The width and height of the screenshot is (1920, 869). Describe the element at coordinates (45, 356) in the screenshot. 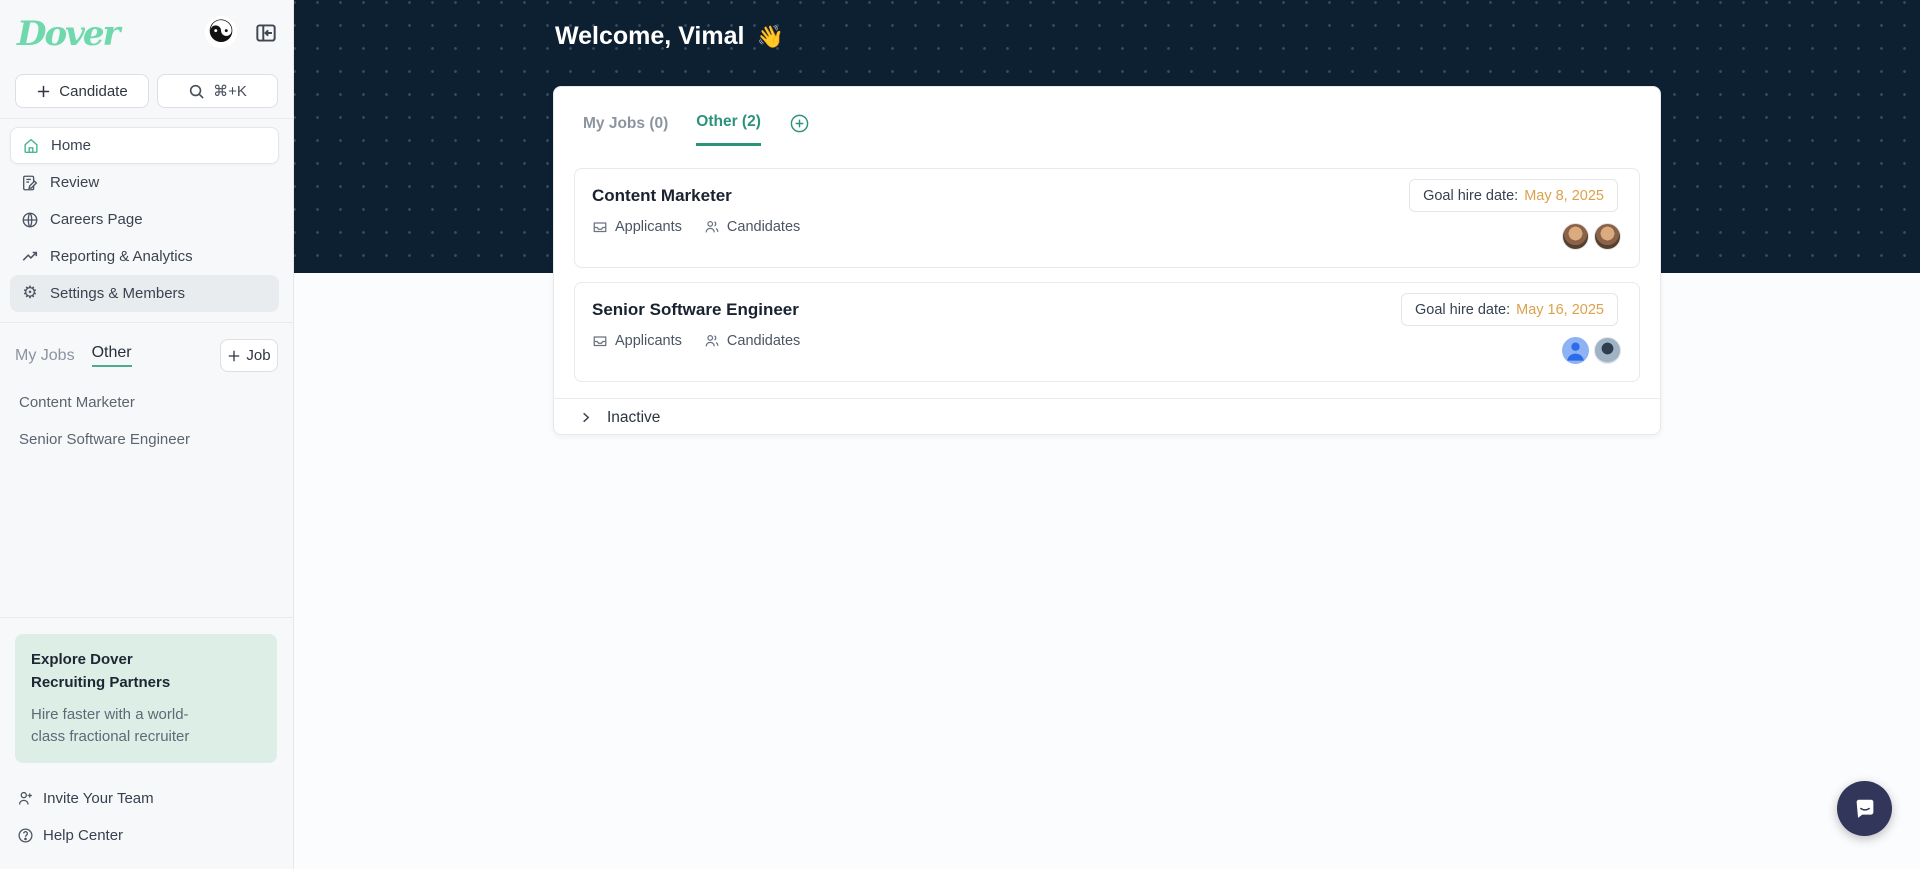

I see `sidebar-tab-my-jobs: My Jobs` at that location.